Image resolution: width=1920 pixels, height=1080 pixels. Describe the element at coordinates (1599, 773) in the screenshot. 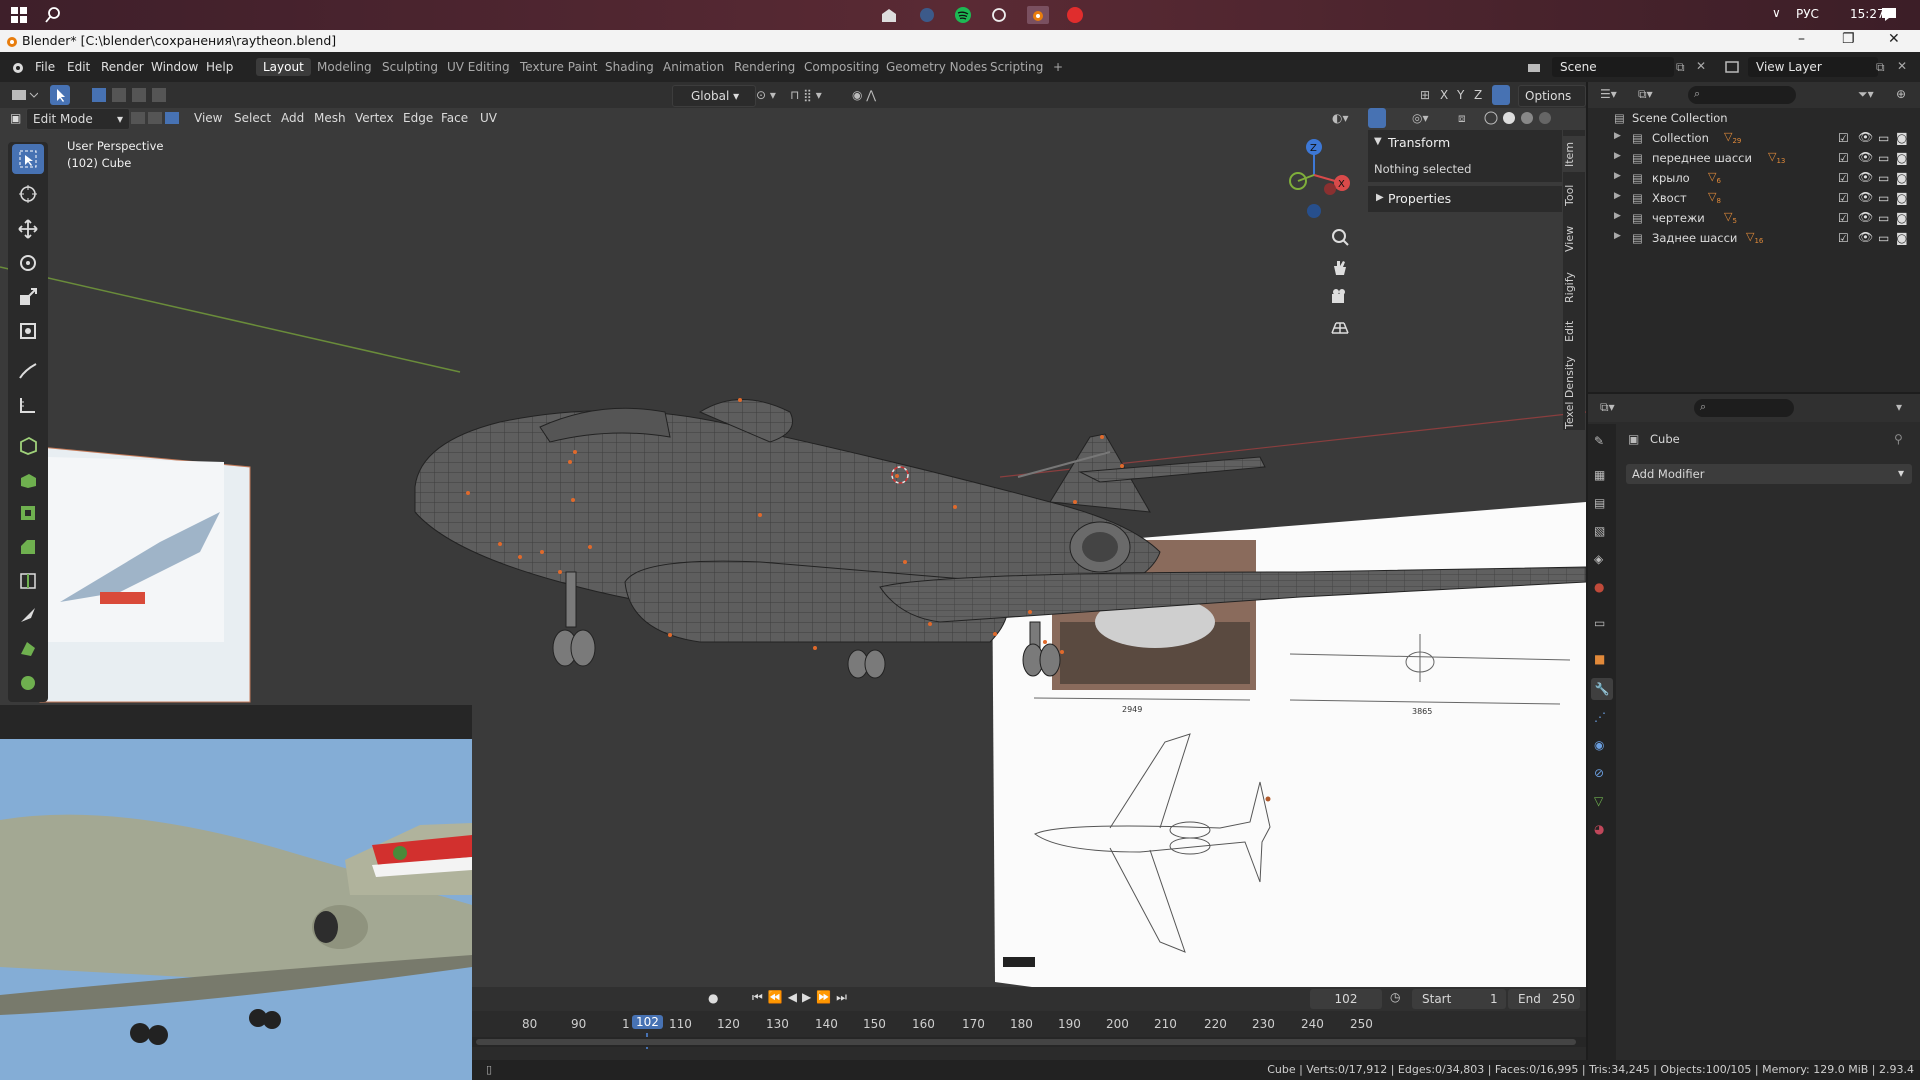

I see `constraints-tab-icon: ⊘` at that location.